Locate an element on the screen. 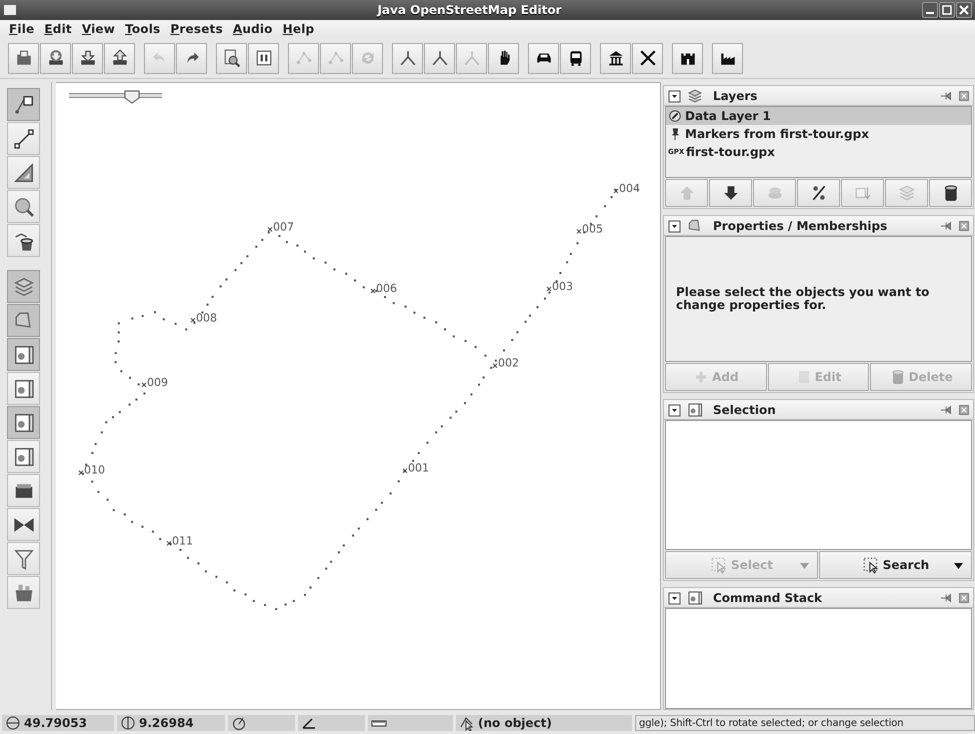  funnel-icon is located at coordinates (23, 559).